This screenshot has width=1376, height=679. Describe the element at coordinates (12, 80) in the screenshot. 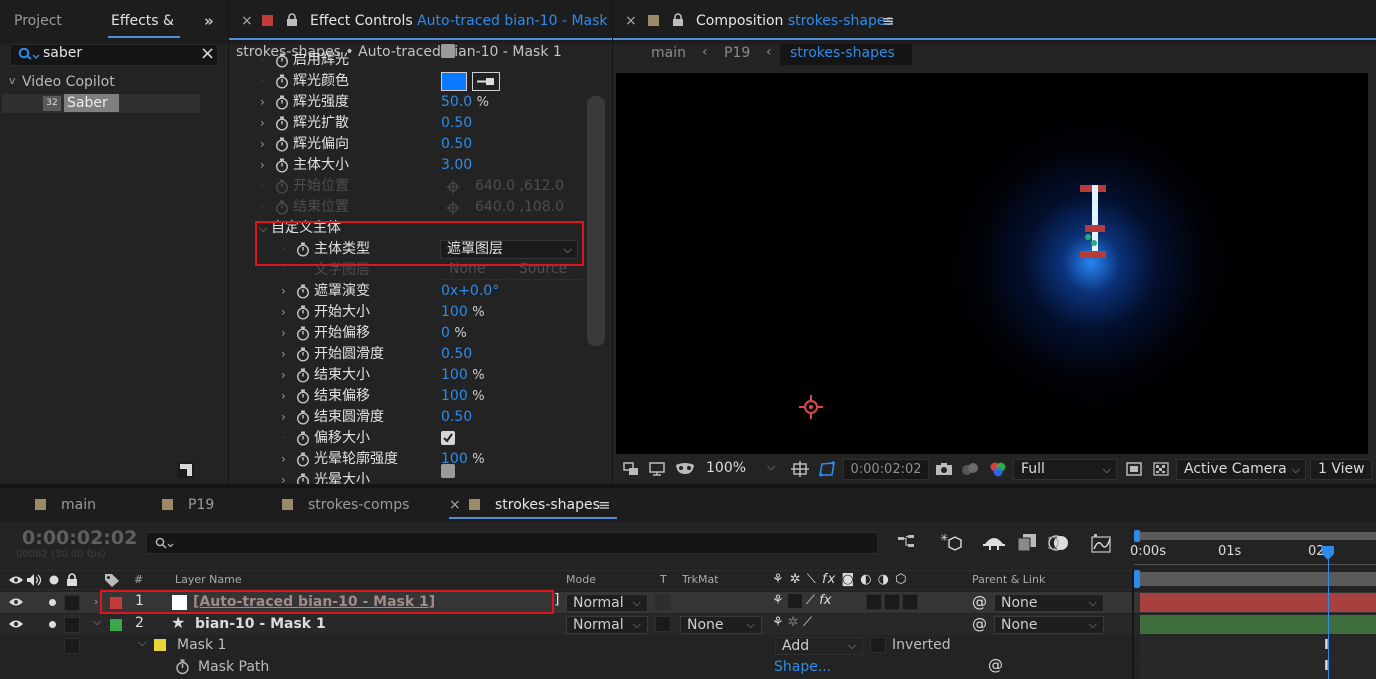

I see `chevron-down-icon: v` at that location.